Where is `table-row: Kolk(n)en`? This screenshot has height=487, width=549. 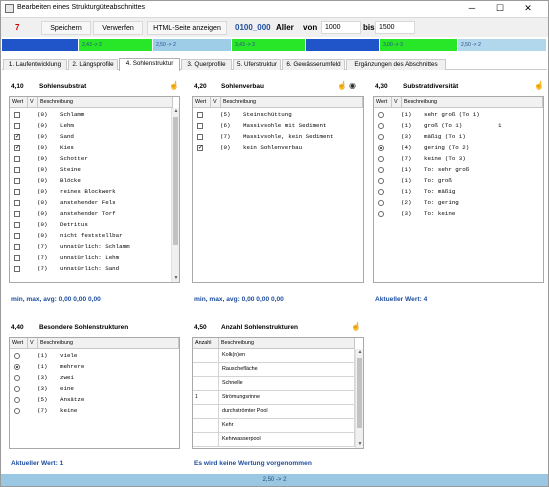 table-row: Kolk(n)en is located at coordinates (274, 356).